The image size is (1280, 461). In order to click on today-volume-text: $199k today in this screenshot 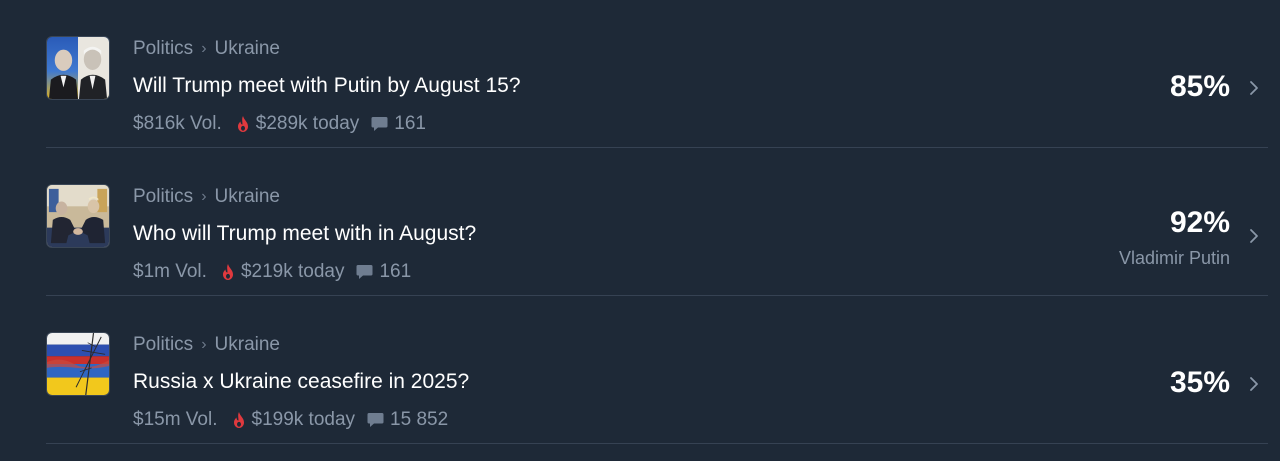, I will do `click(303, 419)`.